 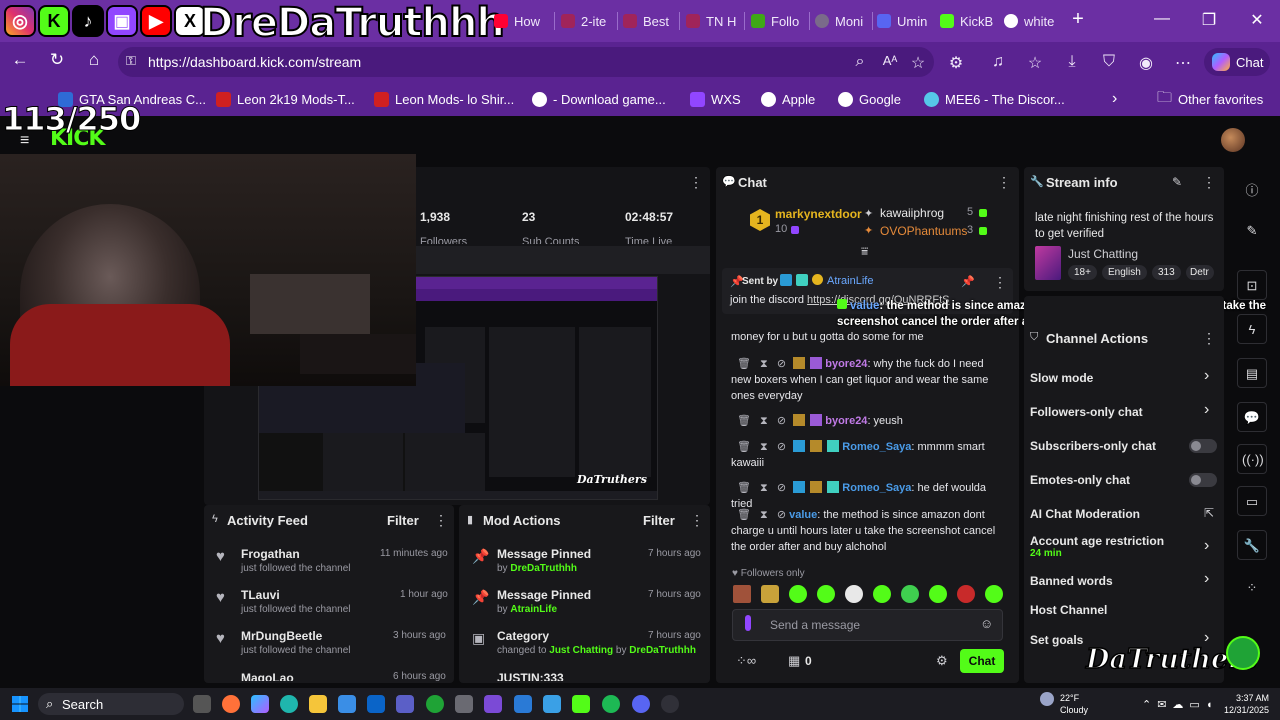 What do you see at coordinates (1061, 378) in the screenshot?
I see `slow-mode-action: Slow mode` at bounding box center [1061, 378].